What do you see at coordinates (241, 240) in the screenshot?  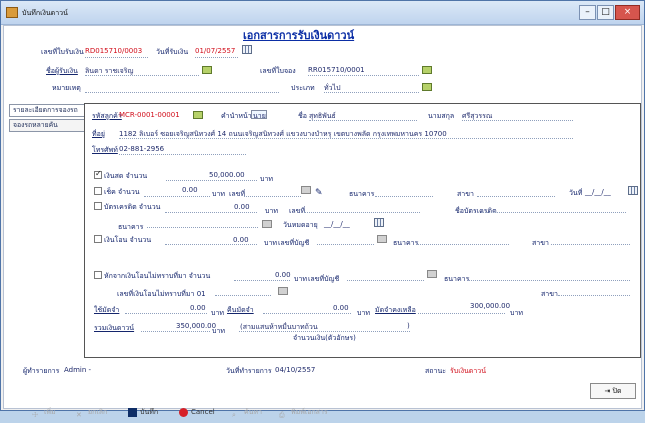 I see `transfer-amount: 0.00` at bounding box center [241, 240].